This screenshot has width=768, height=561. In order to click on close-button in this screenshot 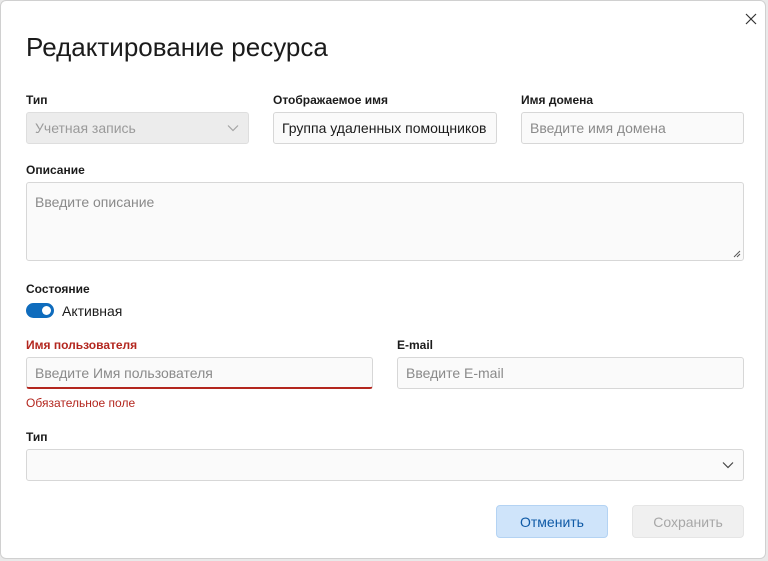, I will do `click(751, 19)`.